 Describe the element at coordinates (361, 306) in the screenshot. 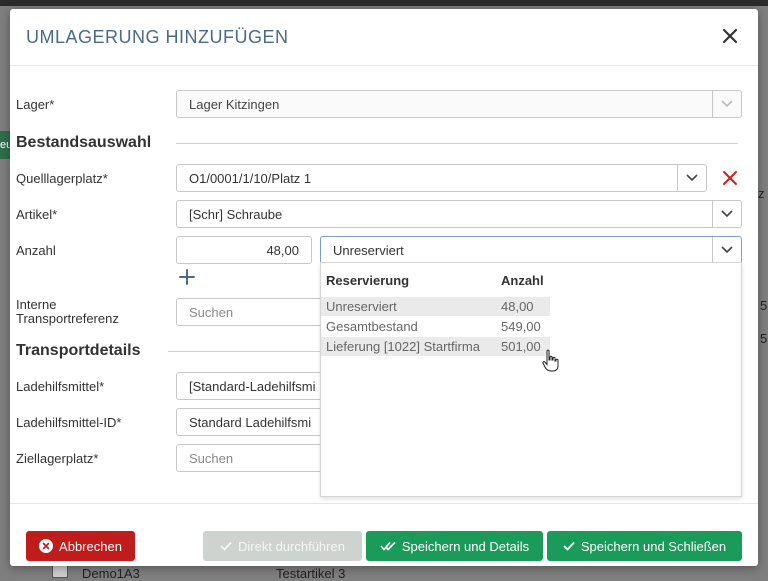

I see `option-reservierung: Unreserviert` at that location.